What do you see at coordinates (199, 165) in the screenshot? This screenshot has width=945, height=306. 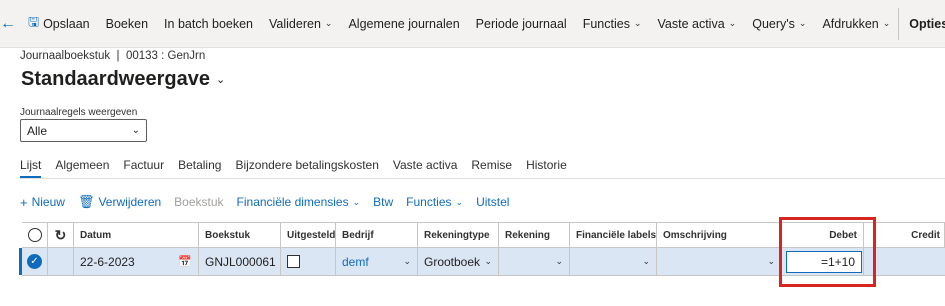 I see `tab-betaling: Betaling` at bounding box center [199, 165].